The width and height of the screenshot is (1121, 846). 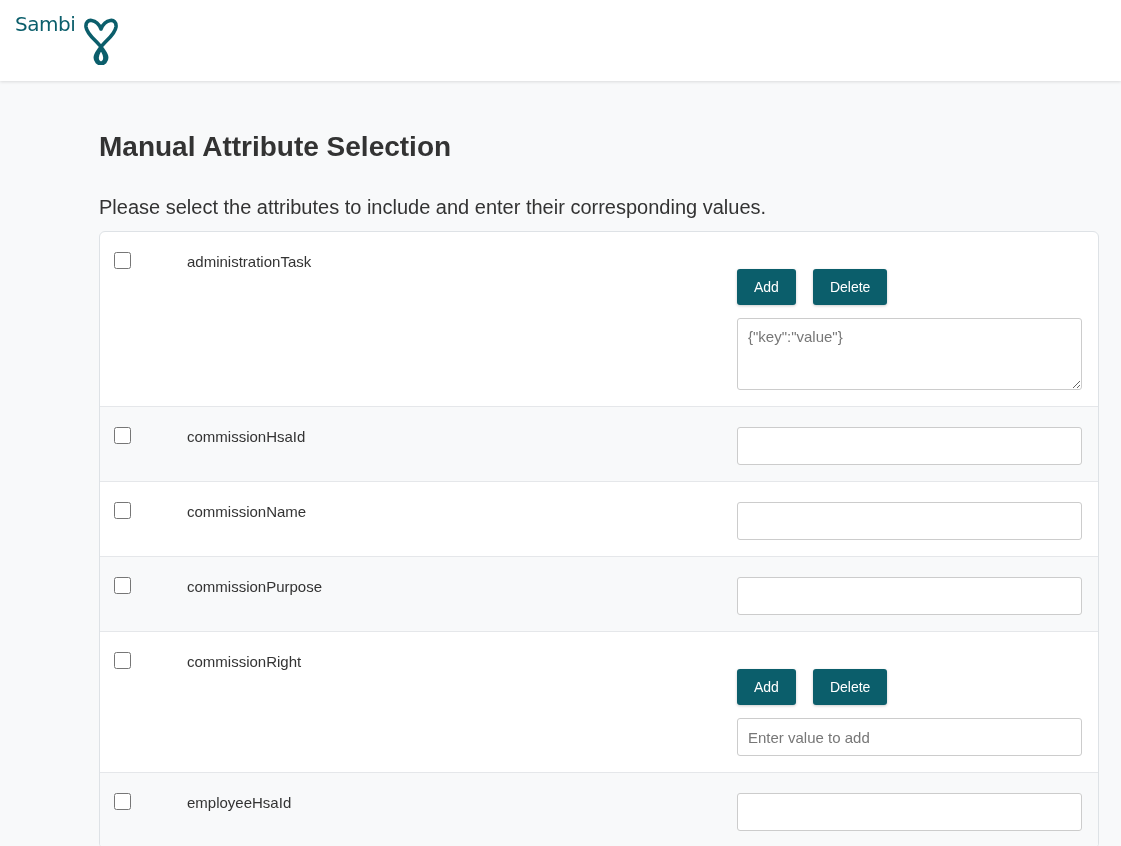 What do you see at coordinates (909, 737) in the screenshot?
I see `value-input-field: Enter value to add` at bounding box center [909, 737].